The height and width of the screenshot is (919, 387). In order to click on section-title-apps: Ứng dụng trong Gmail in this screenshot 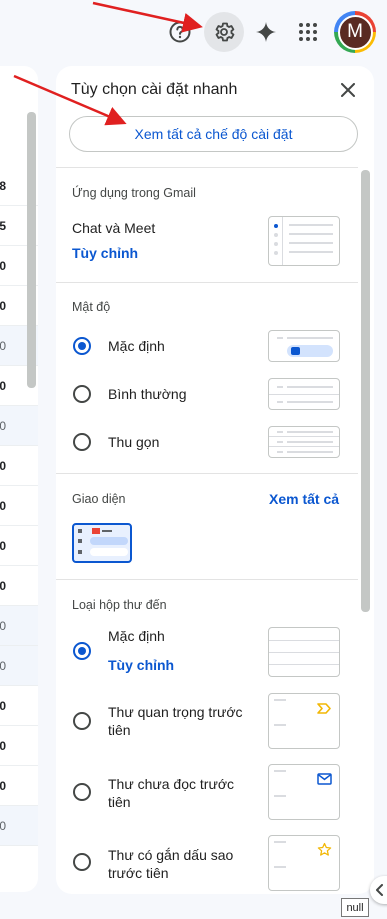, I will do `click(134, 193)`.